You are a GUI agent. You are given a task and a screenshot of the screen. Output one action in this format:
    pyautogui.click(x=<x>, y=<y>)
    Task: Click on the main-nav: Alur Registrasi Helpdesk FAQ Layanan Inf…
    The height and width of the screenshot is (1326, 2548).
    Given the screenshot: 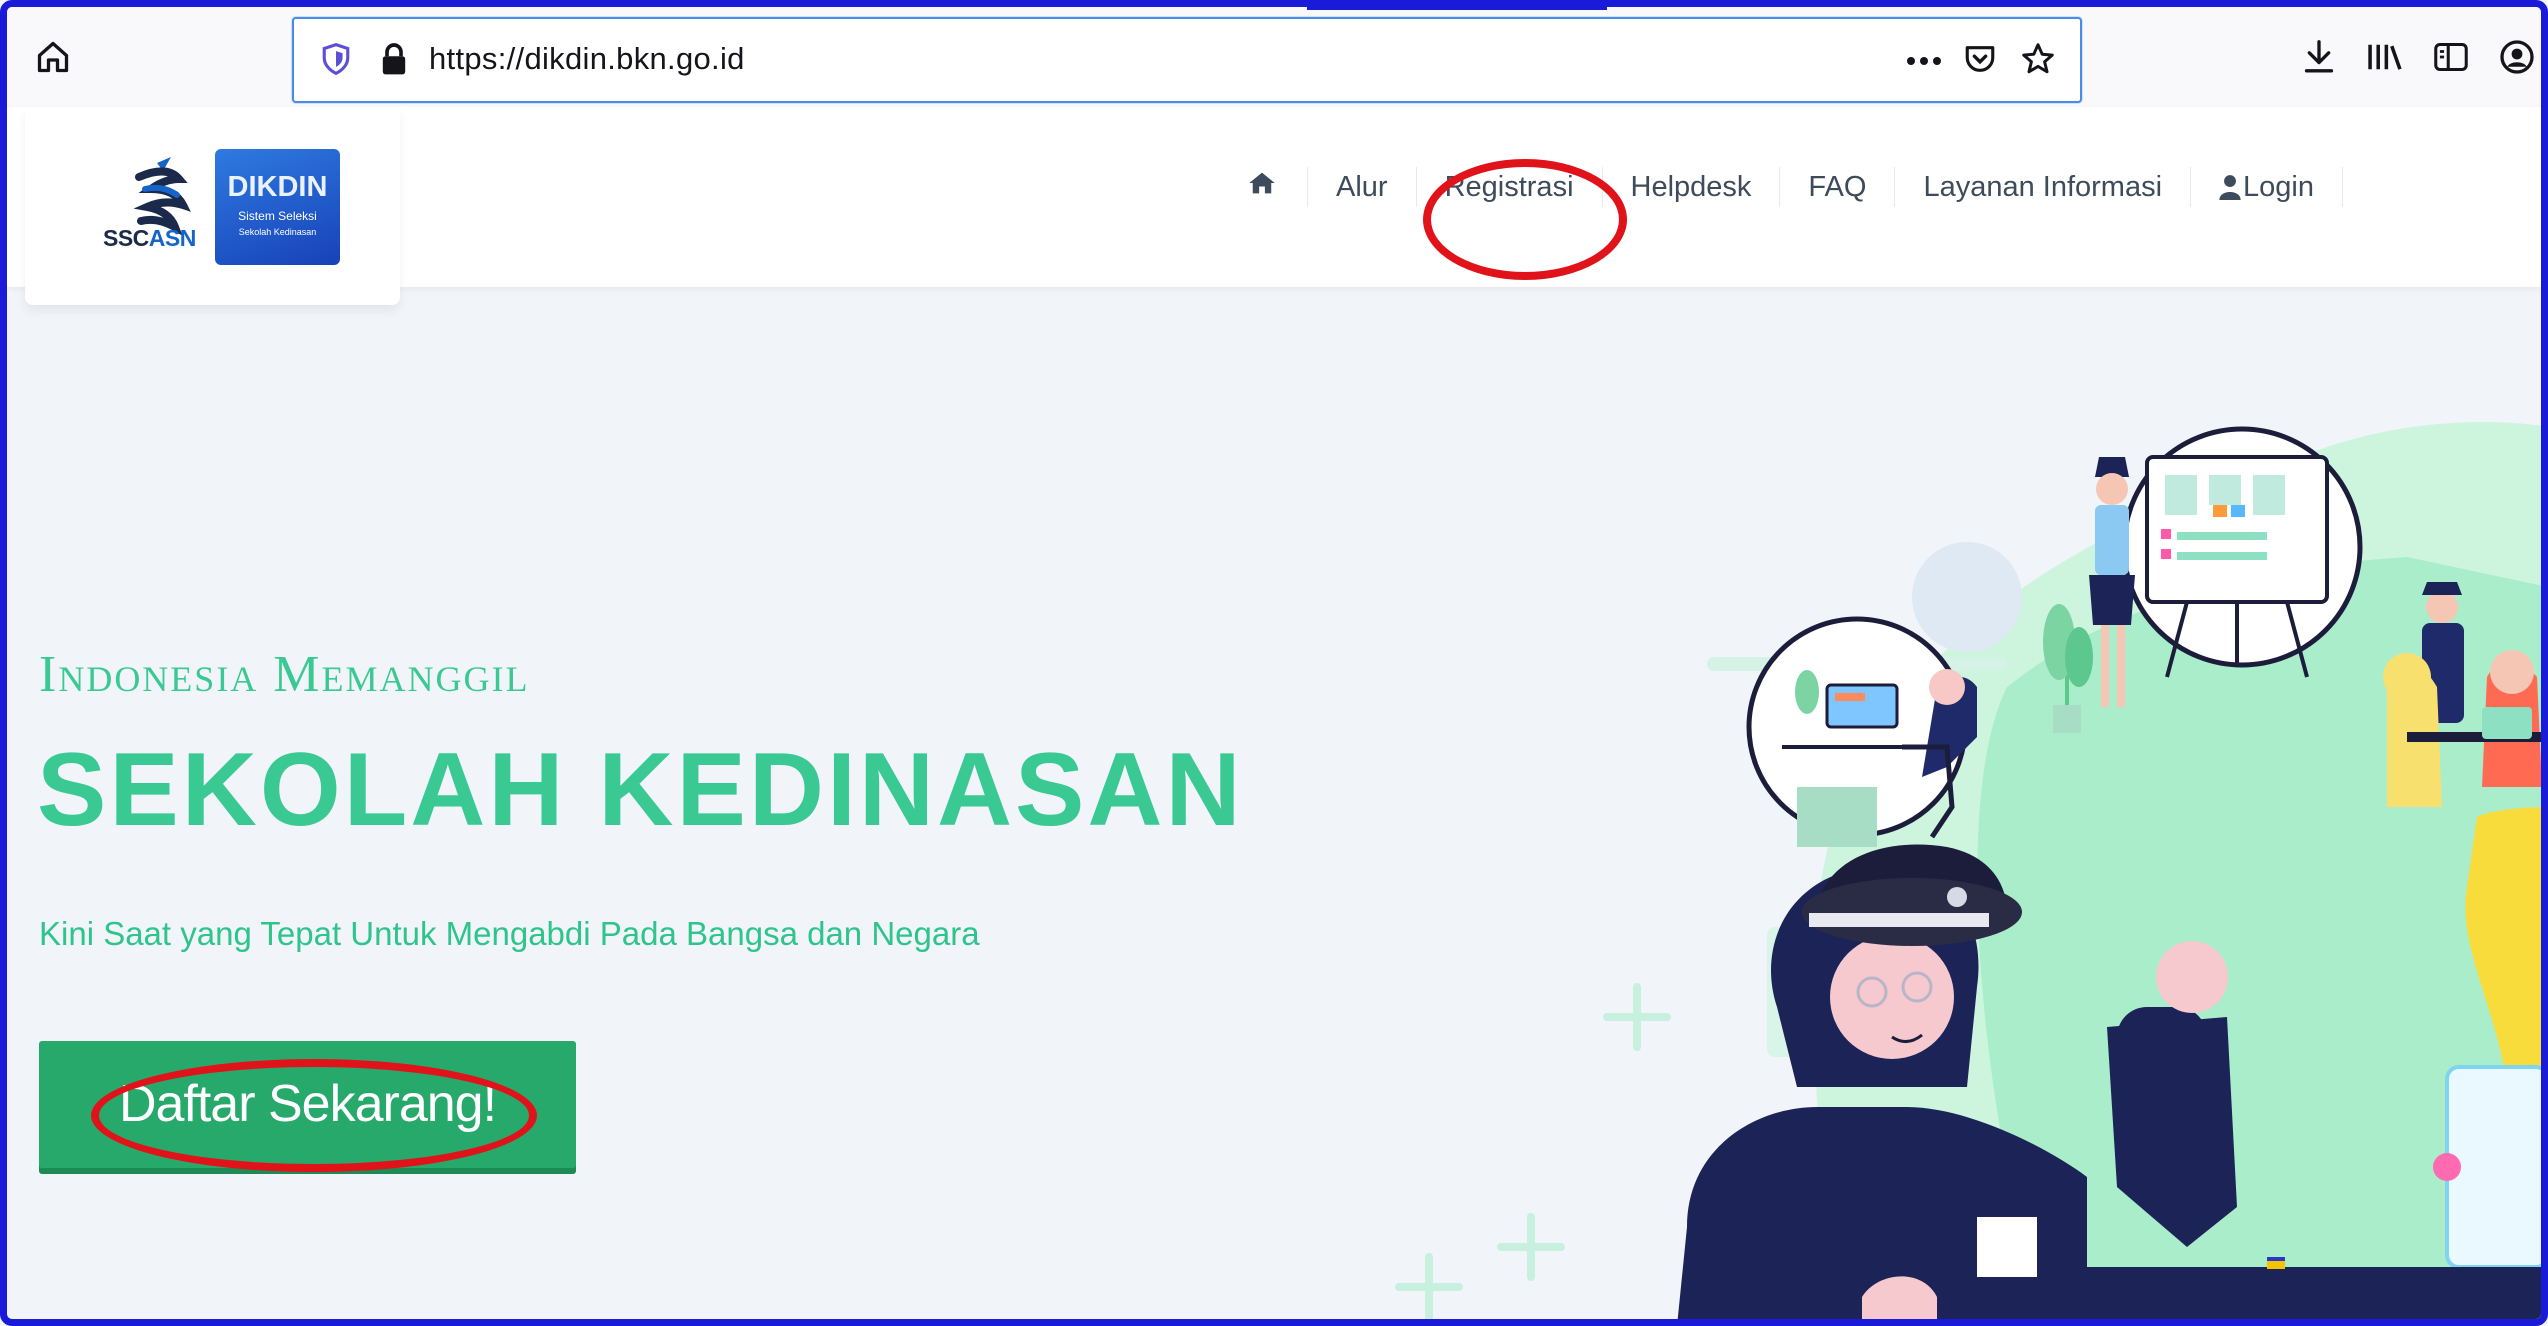 What is the action you would take?
    pyautogui.click(x=1790, y=187)
    